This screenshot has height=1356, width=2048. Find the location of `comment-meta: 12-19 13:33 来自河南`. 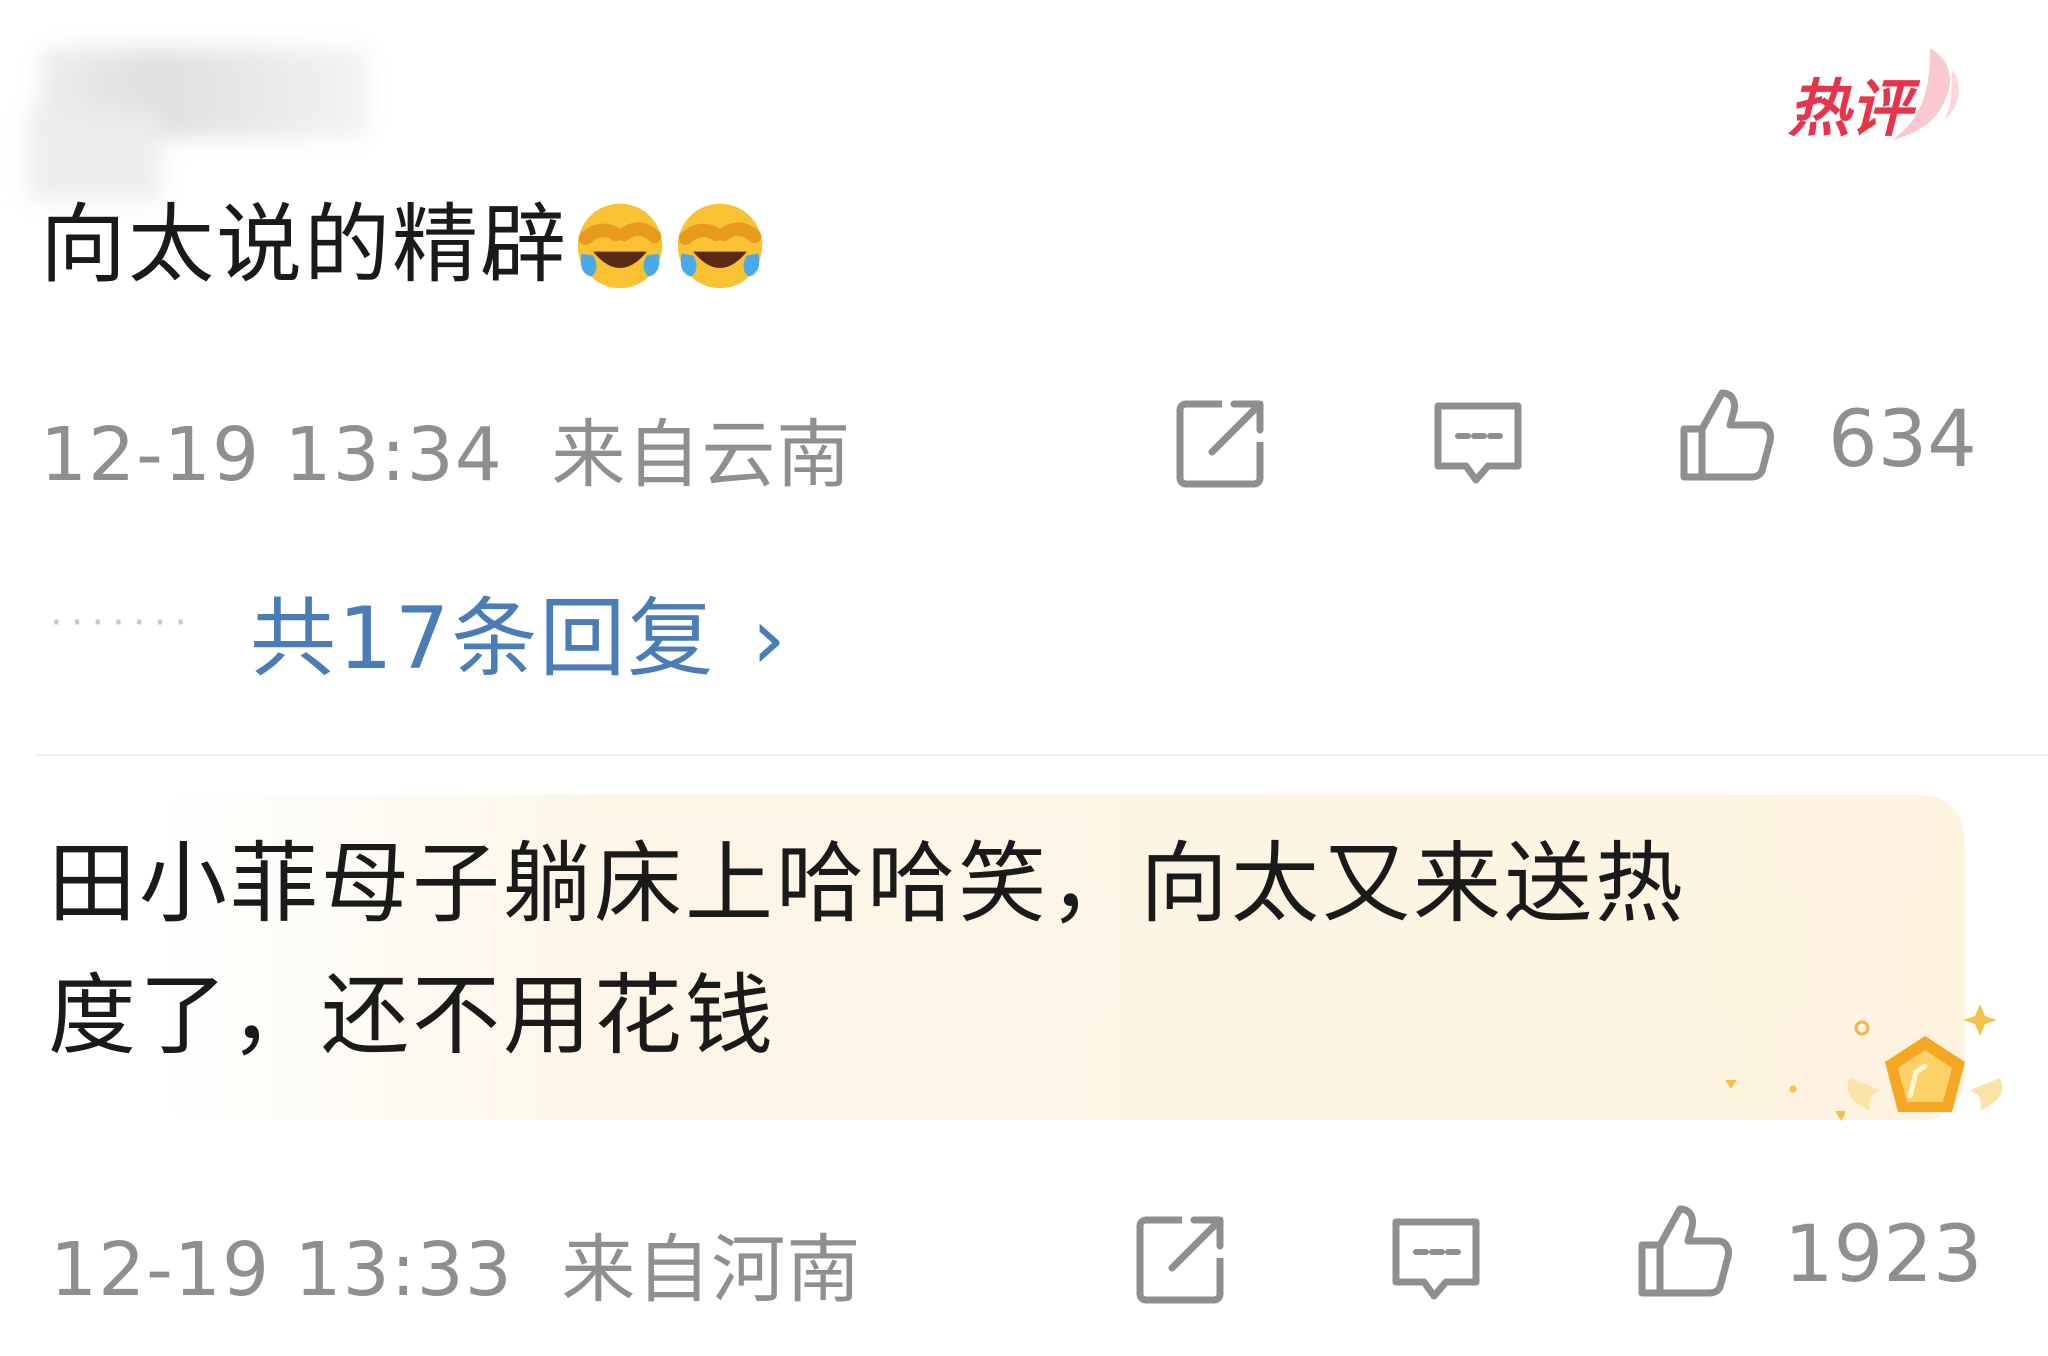

comment-meta: 12-19 13:33 来自河南 is located at coordinates (455, 1263).